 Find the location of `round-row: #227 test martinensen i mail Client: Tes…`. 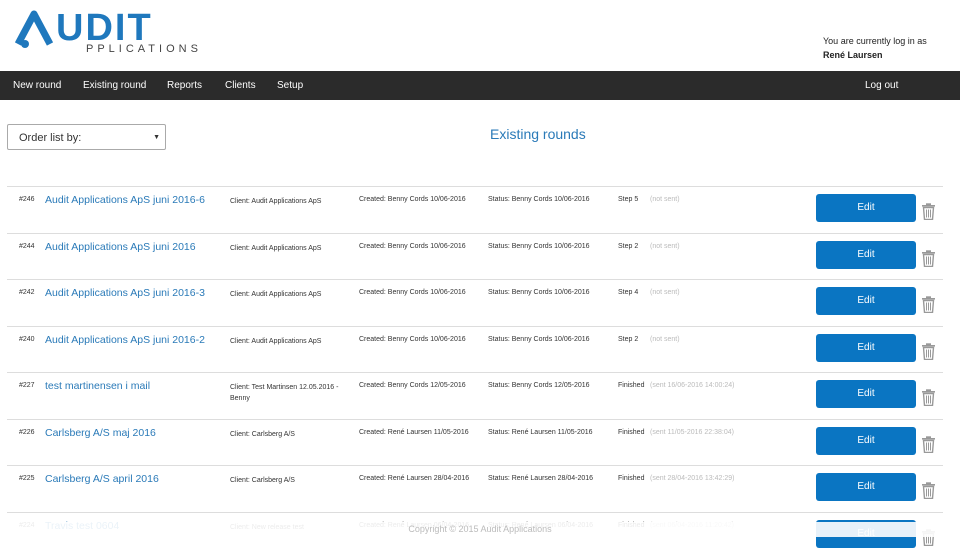

round-row: #227 test martinensen i mail Client: Tes… is located at coordinates (475, 395).